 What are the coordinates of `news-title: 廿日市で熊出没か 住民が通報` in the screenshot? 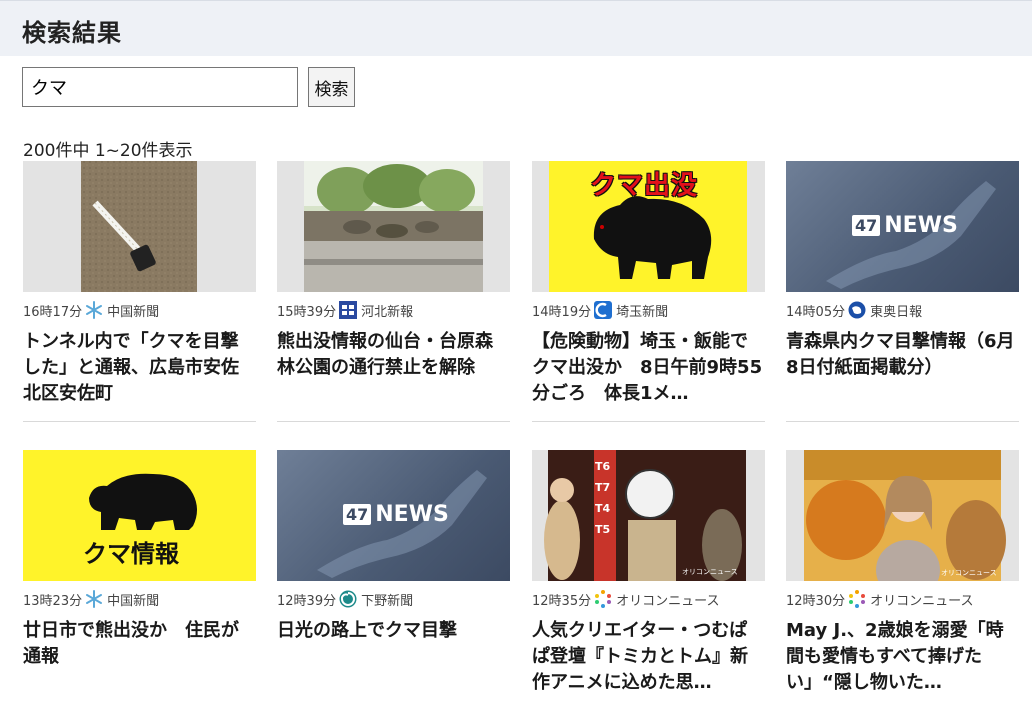 It's located at (139, 657).